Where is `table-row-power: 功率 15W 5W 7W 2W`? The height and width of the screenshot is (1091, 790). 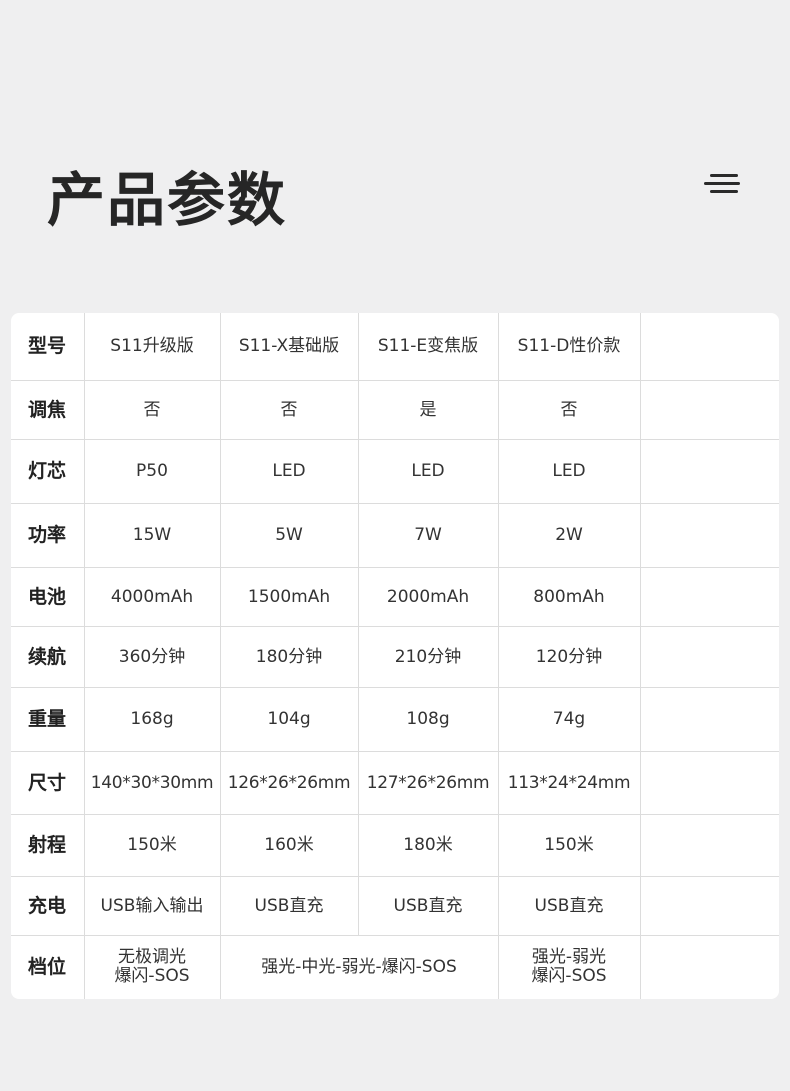 table-row-power: 功率 15W 5W 7W 2W is located at coordinates (395, 535).